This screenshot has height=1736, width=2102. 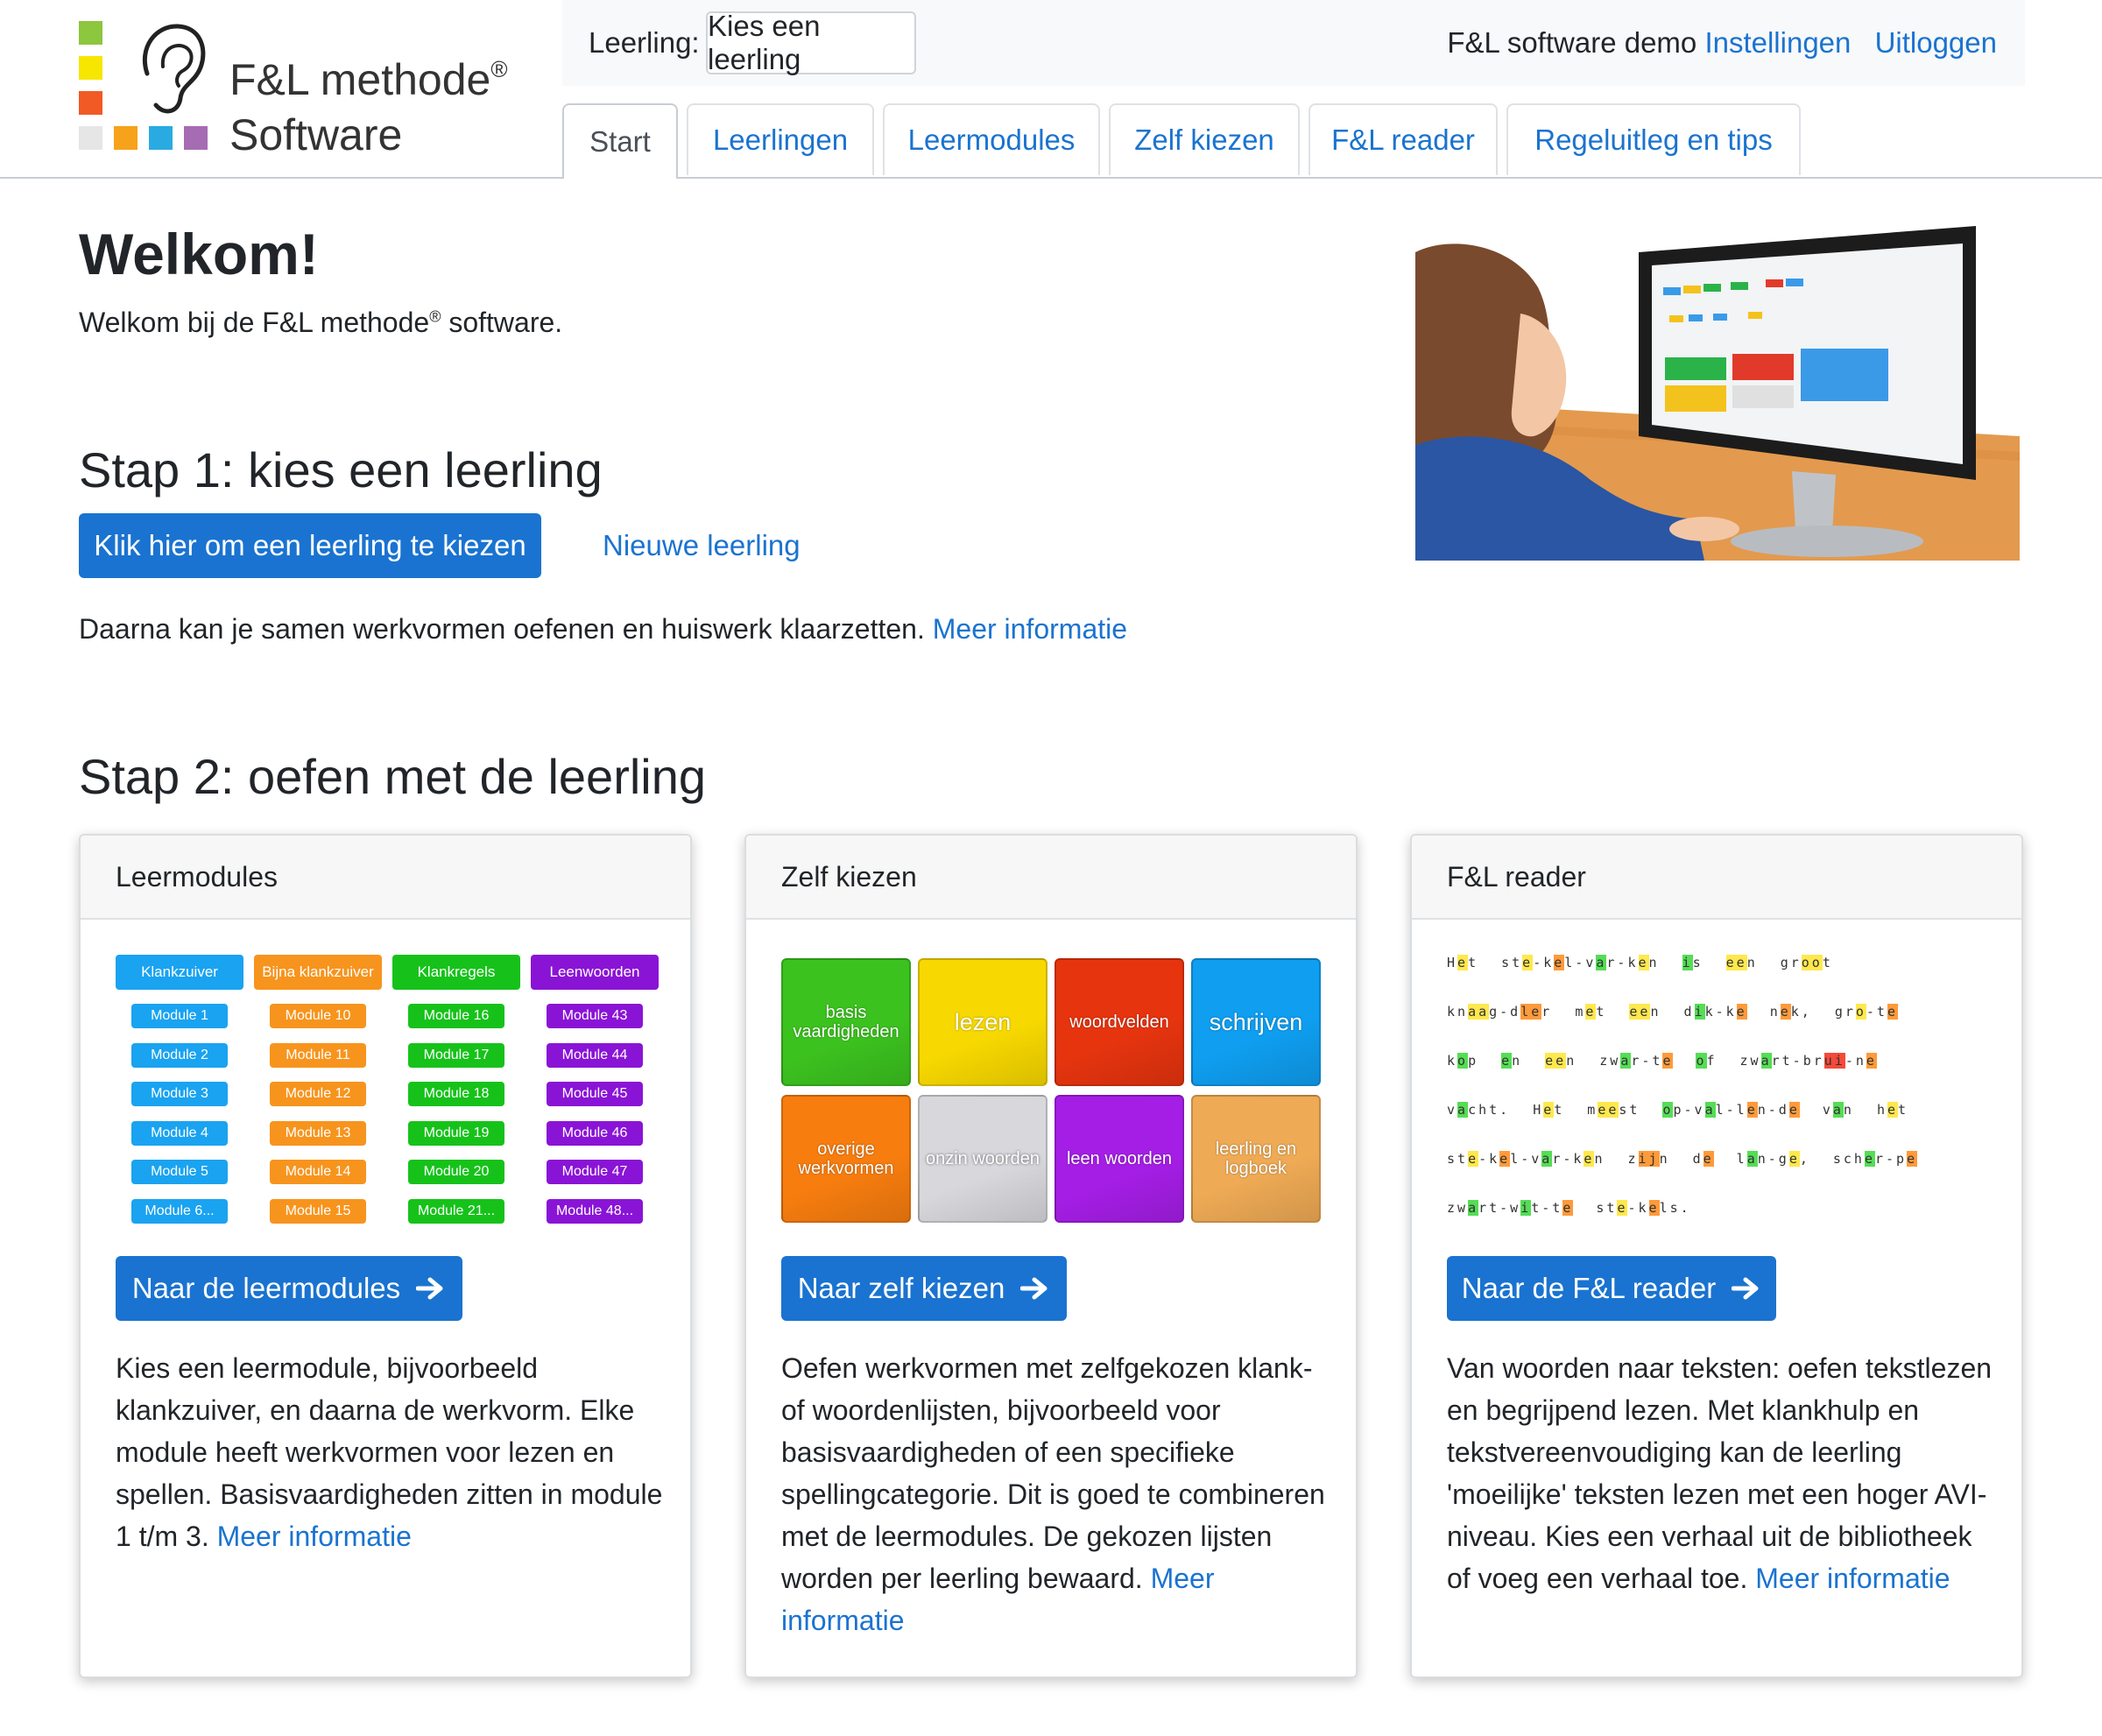 I want to click on module-category-1: Klankzuiver, so click(x=180, y=972).